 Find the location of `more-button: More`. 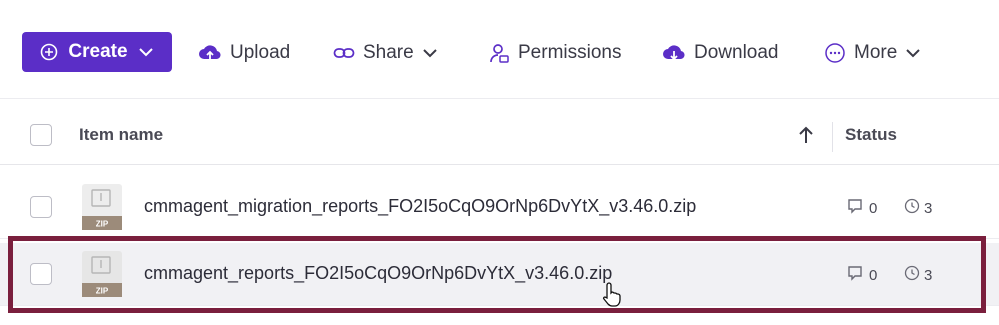

more-button: More is located at coordinates (872, 53).